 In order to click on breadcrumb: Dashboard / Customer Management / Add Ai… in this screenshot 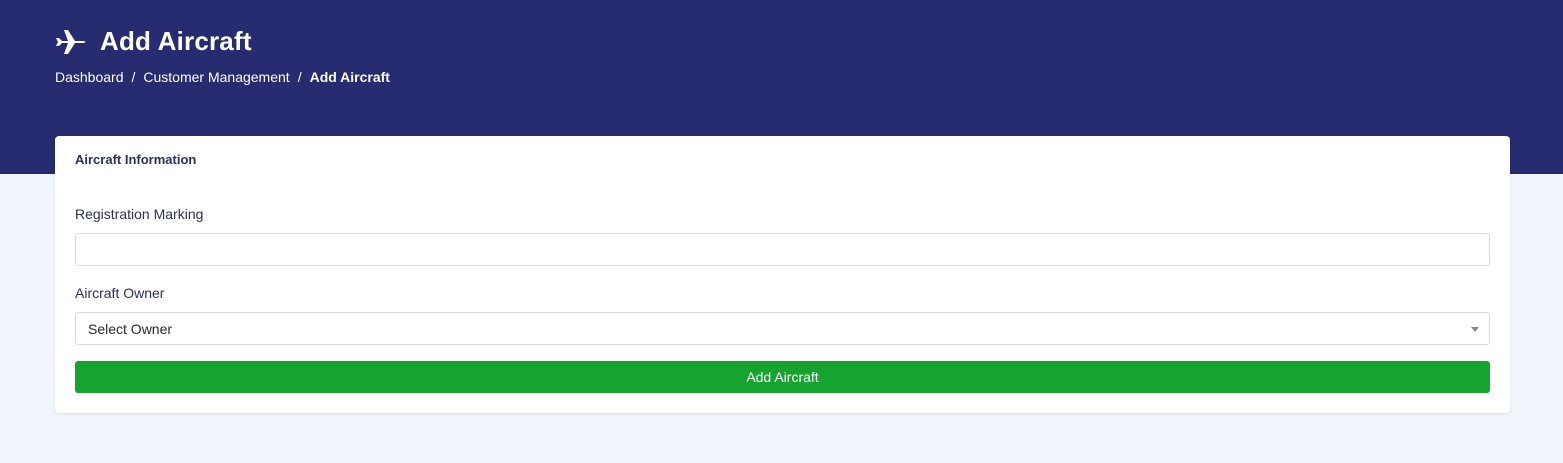, I will do `click(222, 77)`.